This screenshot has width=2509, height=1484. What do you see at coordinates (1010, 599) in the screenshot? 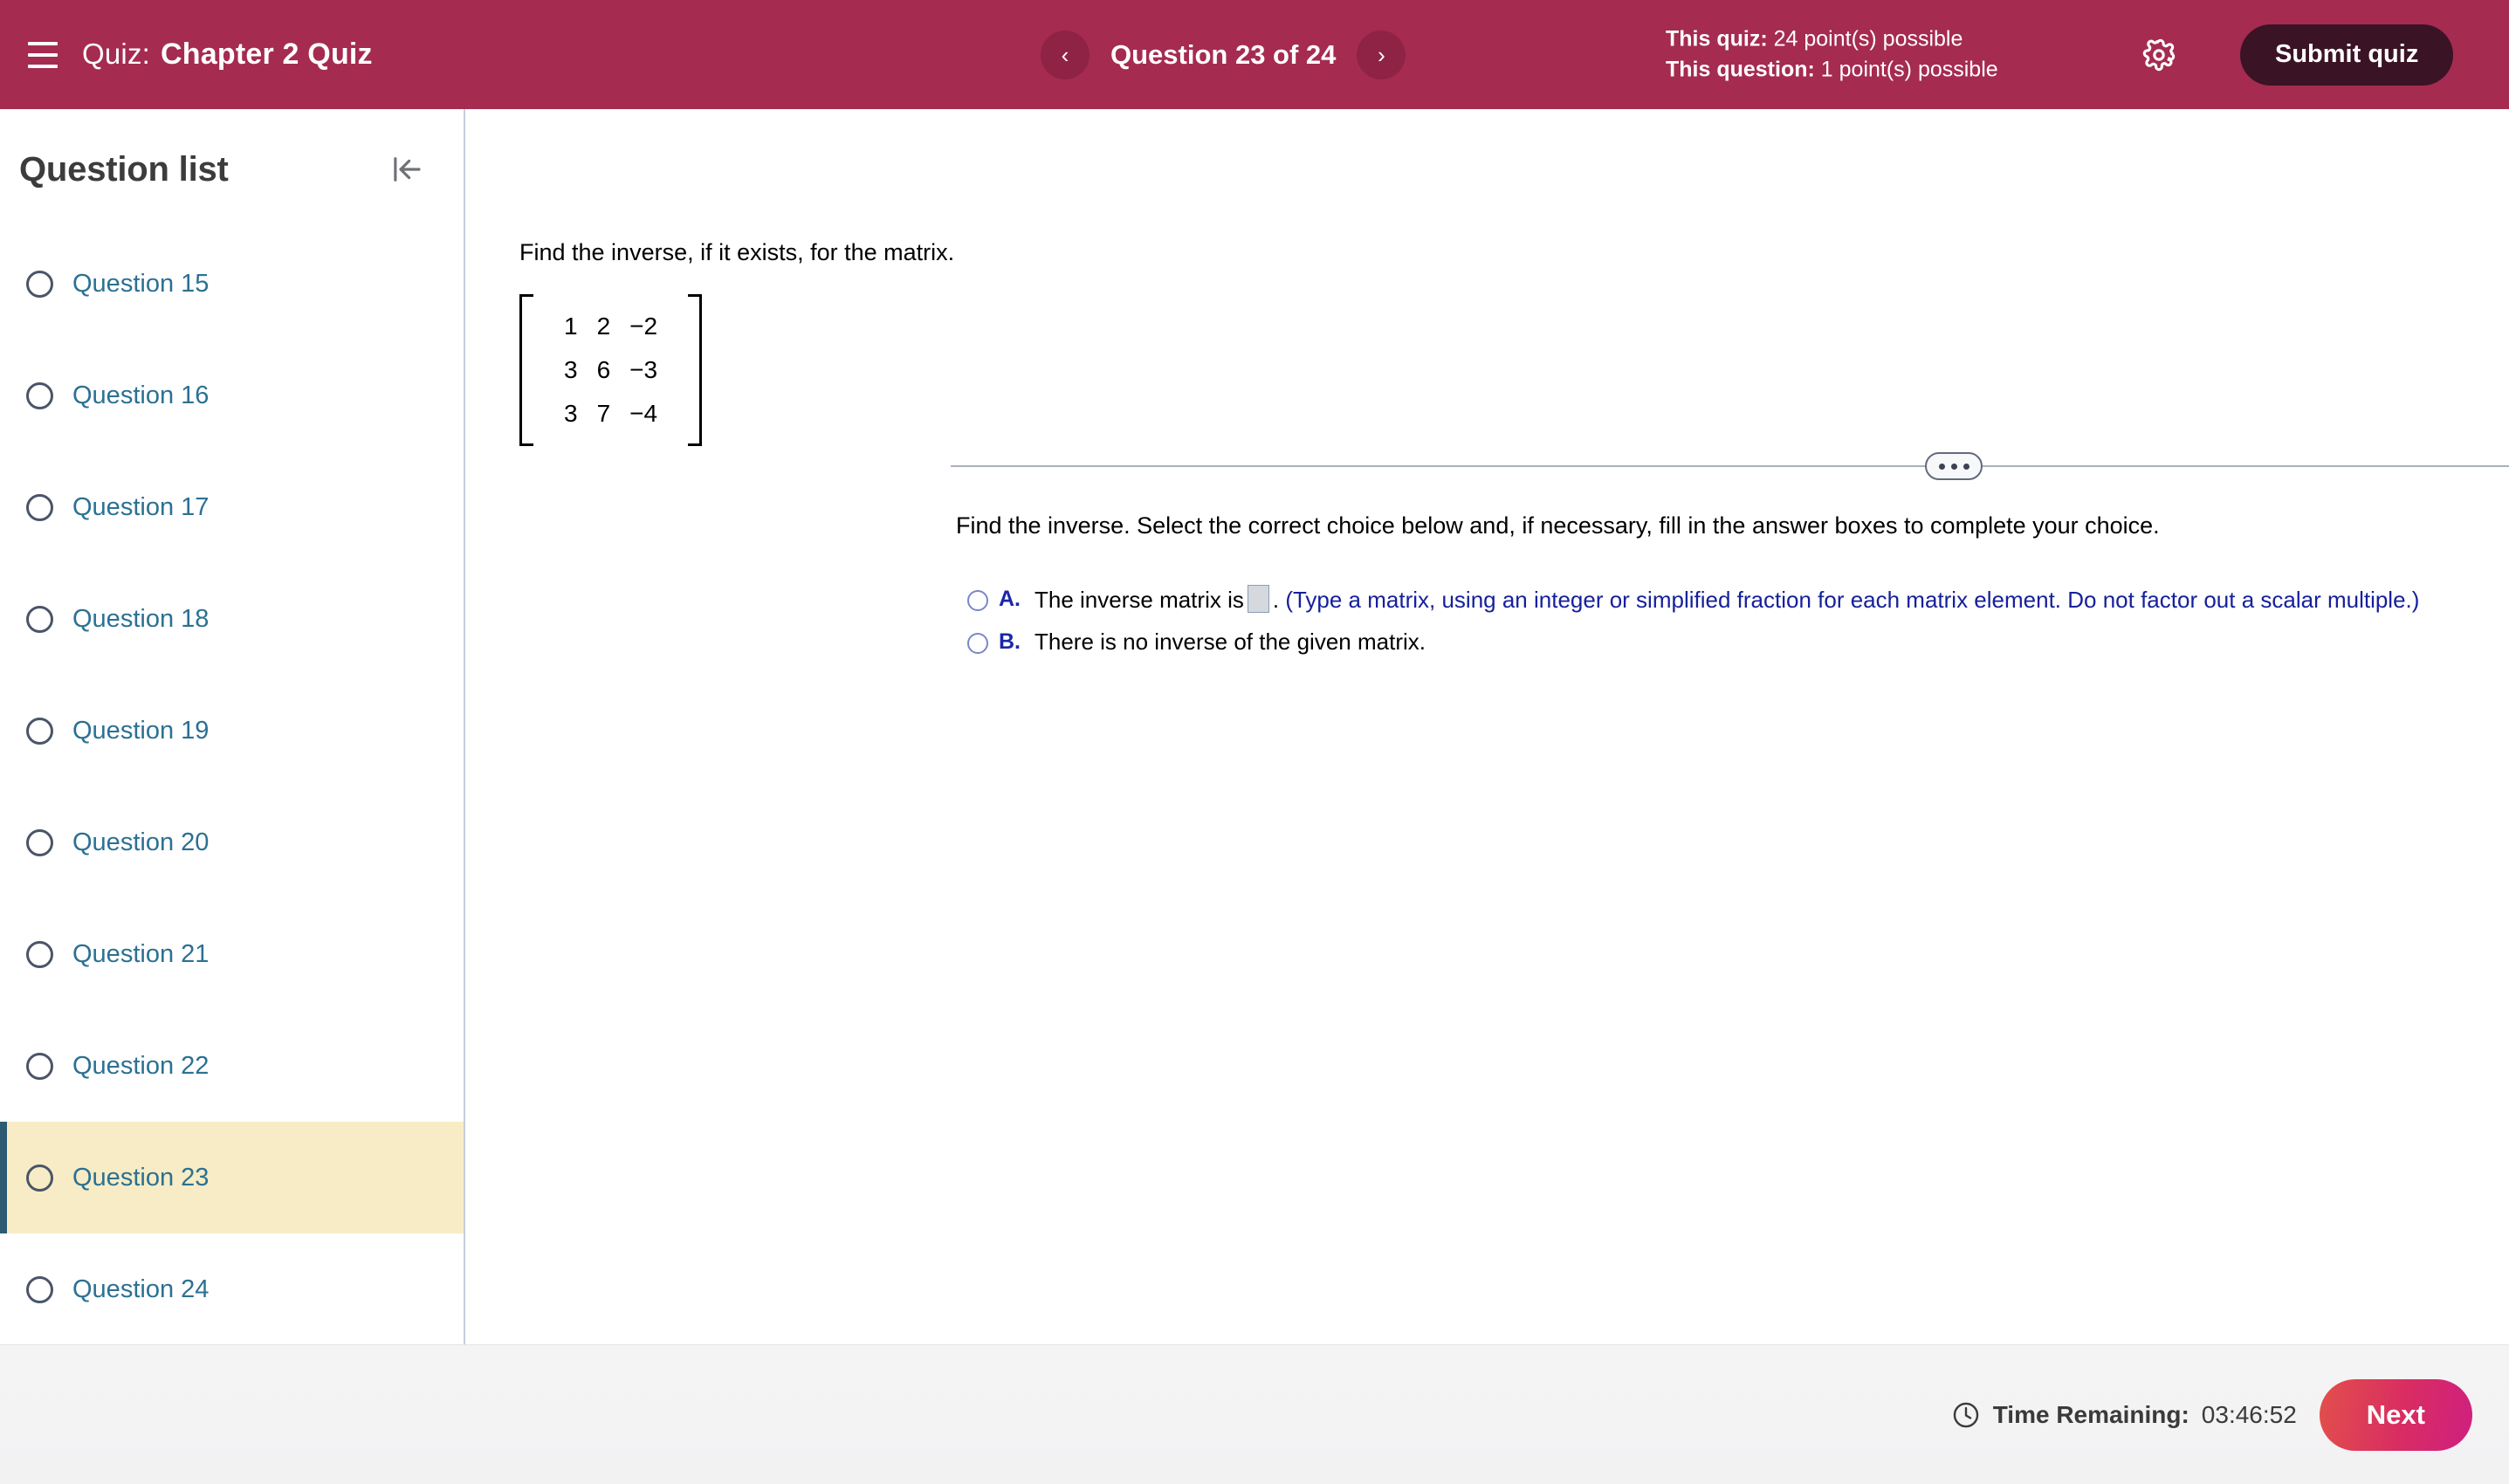
I see `choice-letter: A.` at bounding box center [1010, 599].